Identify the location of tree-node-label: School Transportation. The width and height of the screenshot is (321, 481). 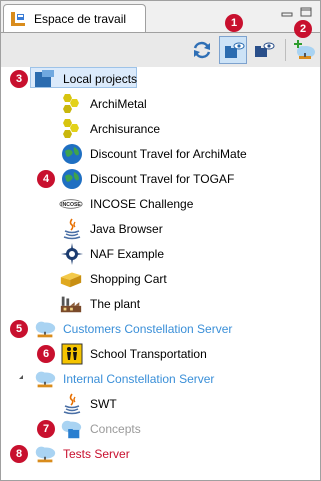
(148, 354).